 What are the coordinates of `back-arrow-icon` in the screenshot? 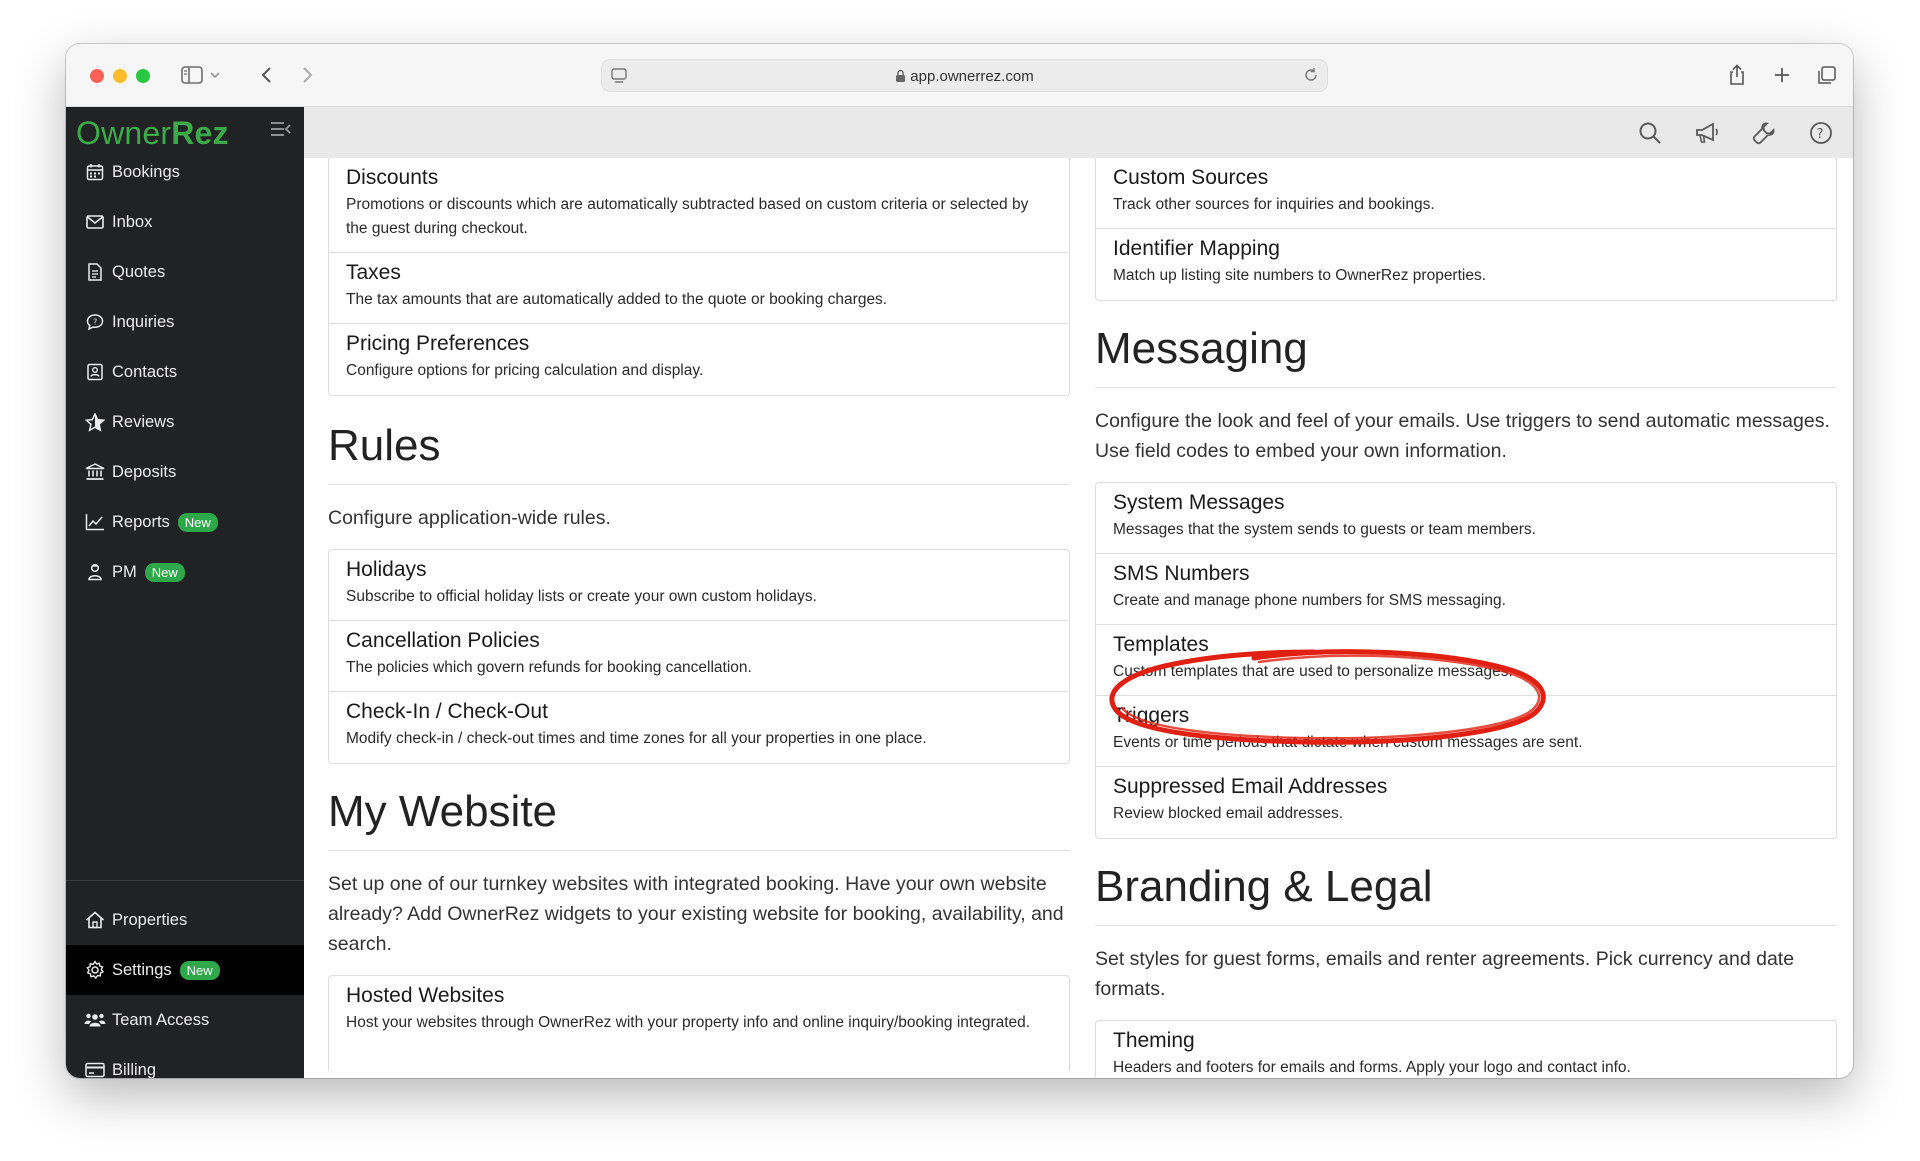 It's located at (266, 75).